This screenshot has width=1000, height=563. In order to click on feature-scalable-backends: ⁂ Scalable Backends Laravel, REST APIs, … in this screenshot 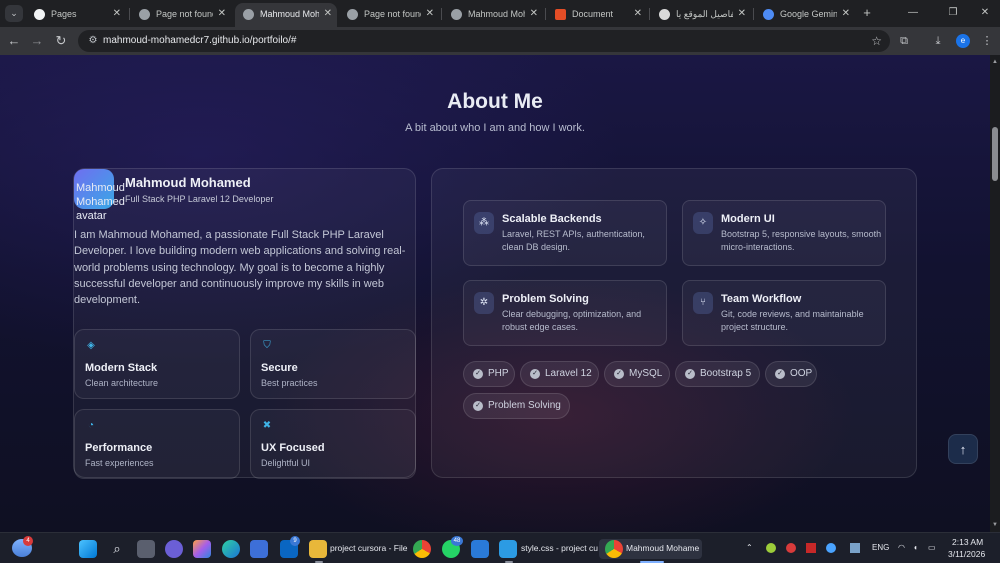, I will do `click(565, 233)`.